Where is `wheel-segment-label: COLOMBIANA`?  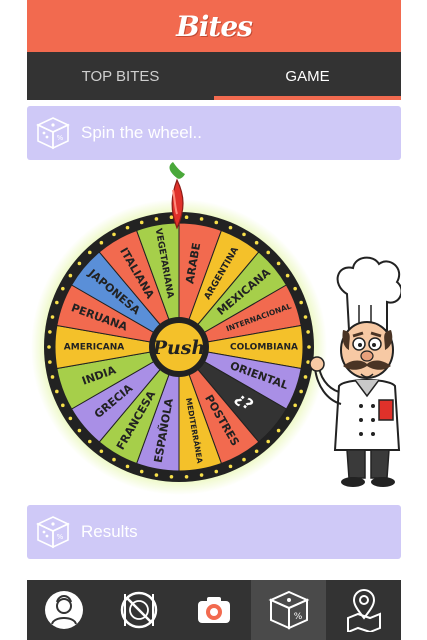
wheel-segment-label: COLOMBIANA is located at coordinates (264, 348).